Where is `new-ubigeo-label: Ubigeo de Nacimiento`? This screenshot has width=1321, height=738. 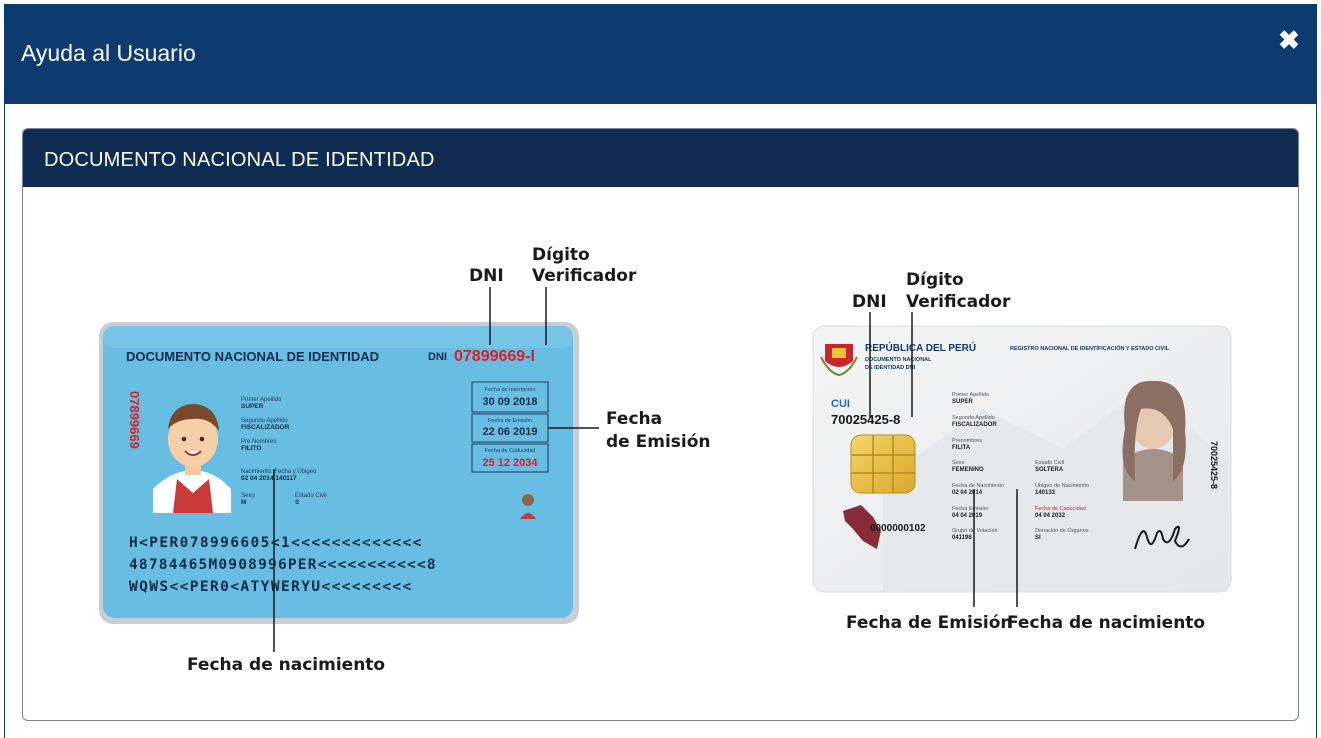
new-ubigeo-label: Ubigeo de Nacimiento is located at coordinates (1062, 486).